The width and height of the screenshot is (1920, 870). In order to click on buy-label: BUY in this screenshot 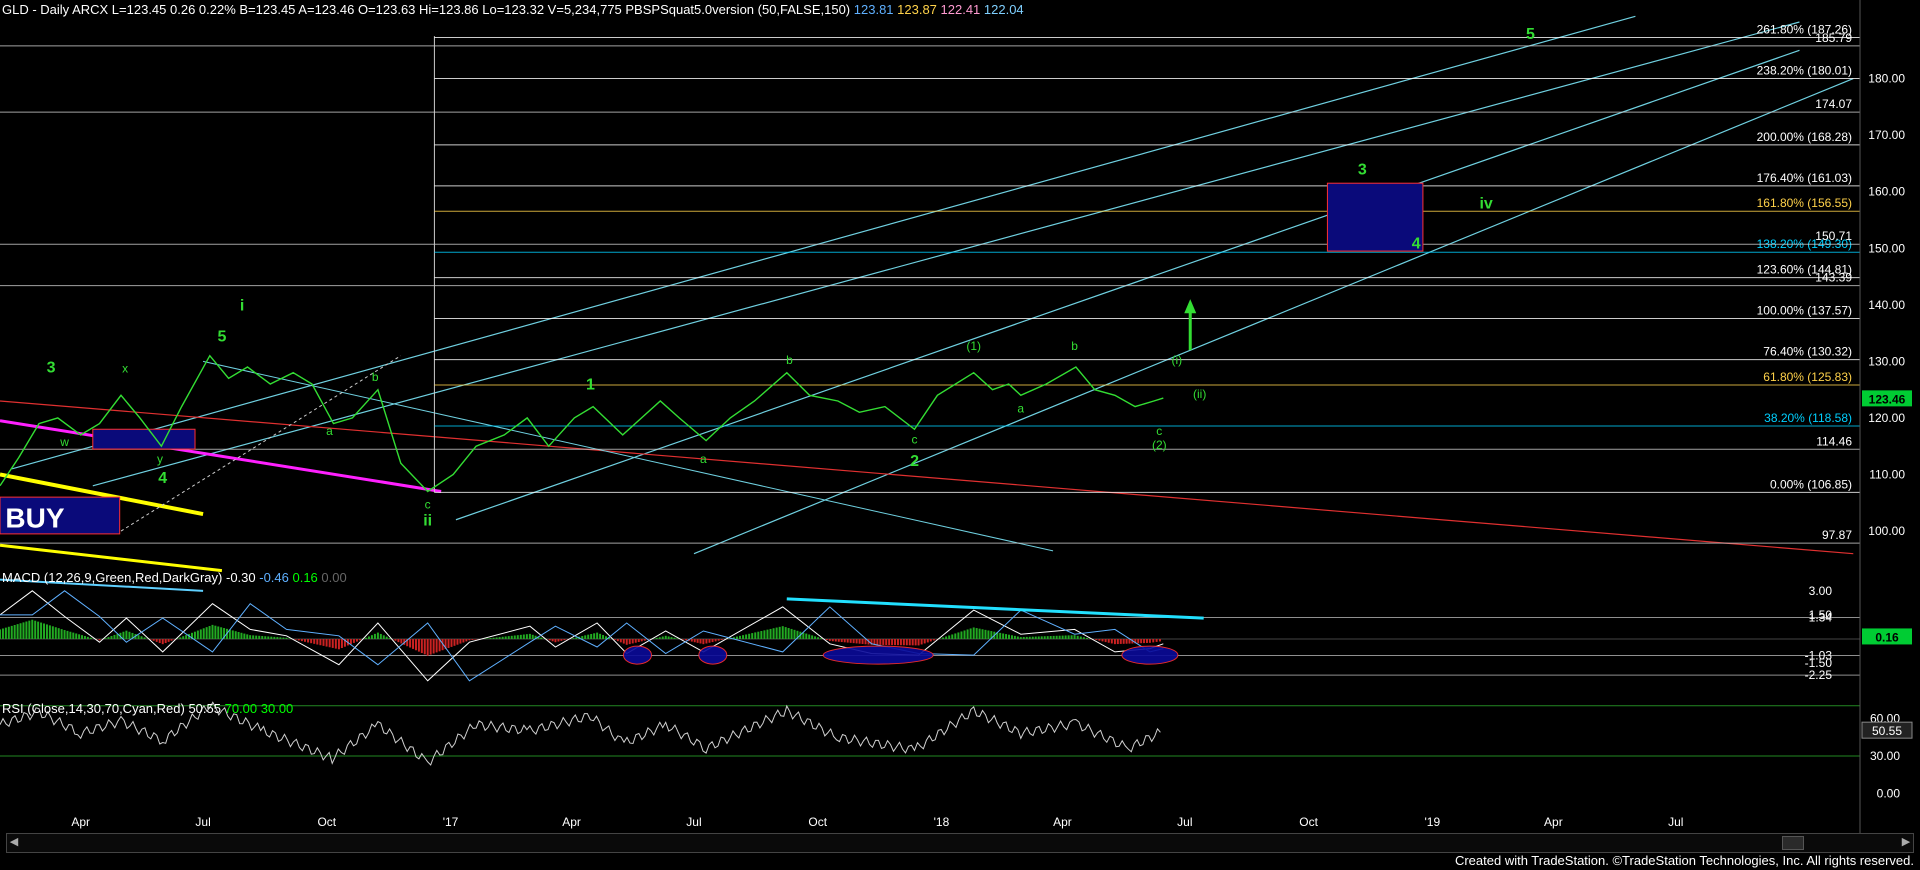, I will do `click(34, 518)`.